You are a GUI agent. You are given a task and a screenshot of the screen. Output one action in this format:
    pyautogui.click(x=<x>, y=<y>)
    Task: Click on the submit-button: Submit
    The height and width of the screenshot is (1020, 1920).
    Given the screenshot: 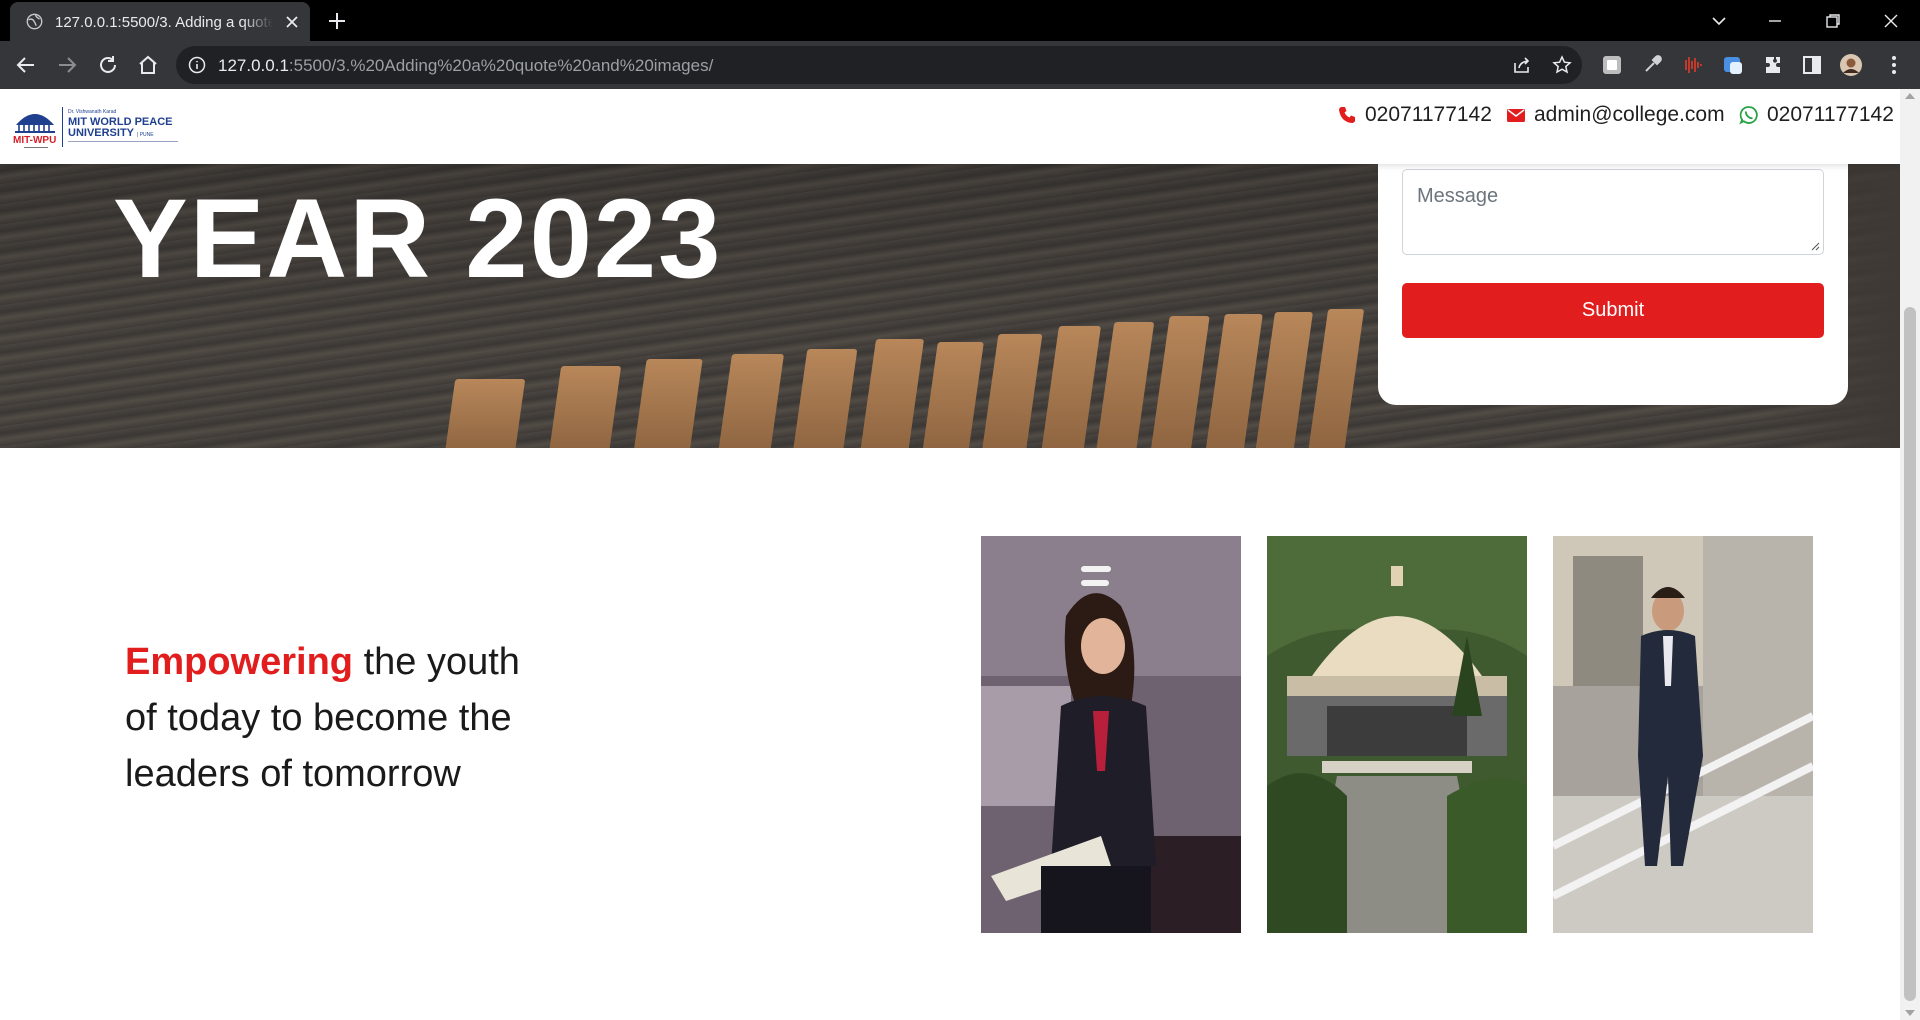 What is the action you would take?
    pyautogui.click(x=1613, y=310)
    